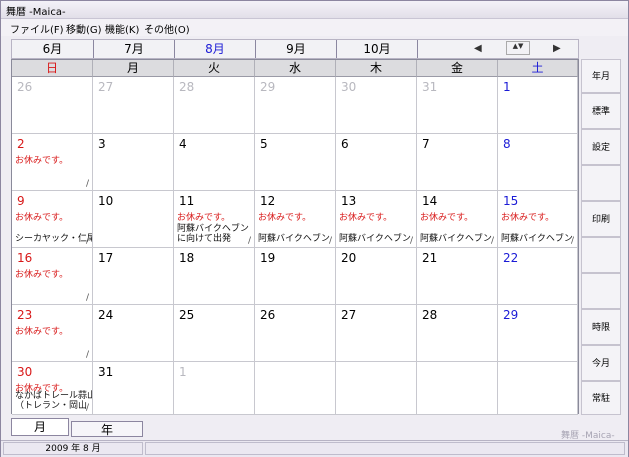  Describe the element at coordinates (214, 219) in the screenshot. I see `day-cell: 11 お休みです。 阿蘇バイクヘブン に向けて出発 /` at that location.